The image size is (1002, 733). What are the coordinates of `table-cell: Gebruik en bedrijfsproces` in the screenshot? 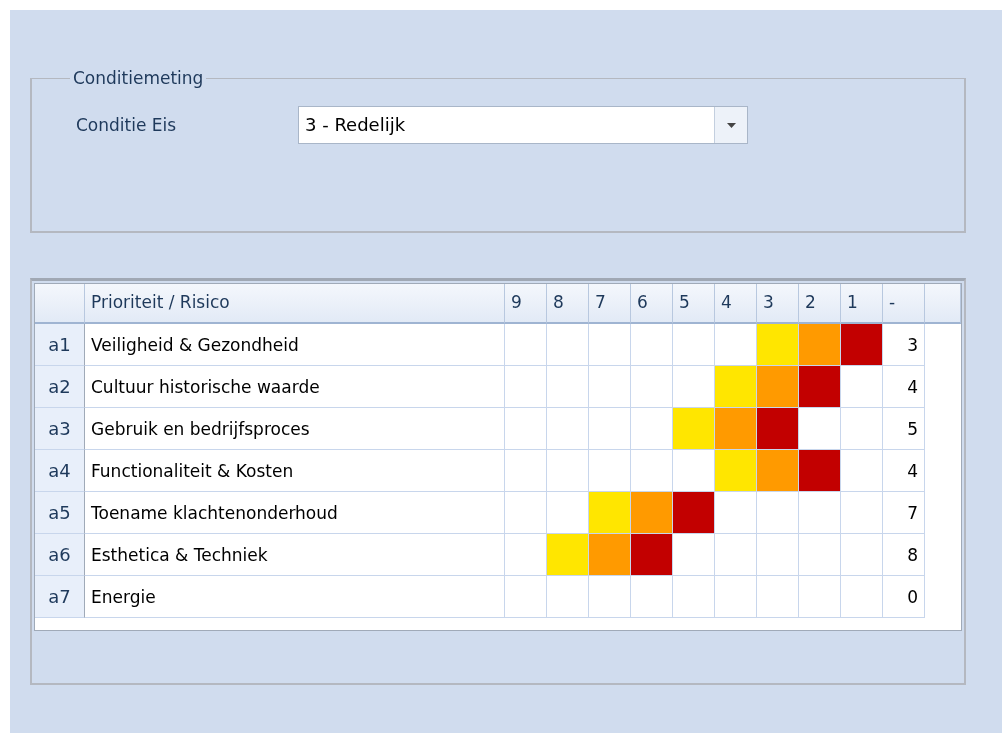 It's located at (295, 429).